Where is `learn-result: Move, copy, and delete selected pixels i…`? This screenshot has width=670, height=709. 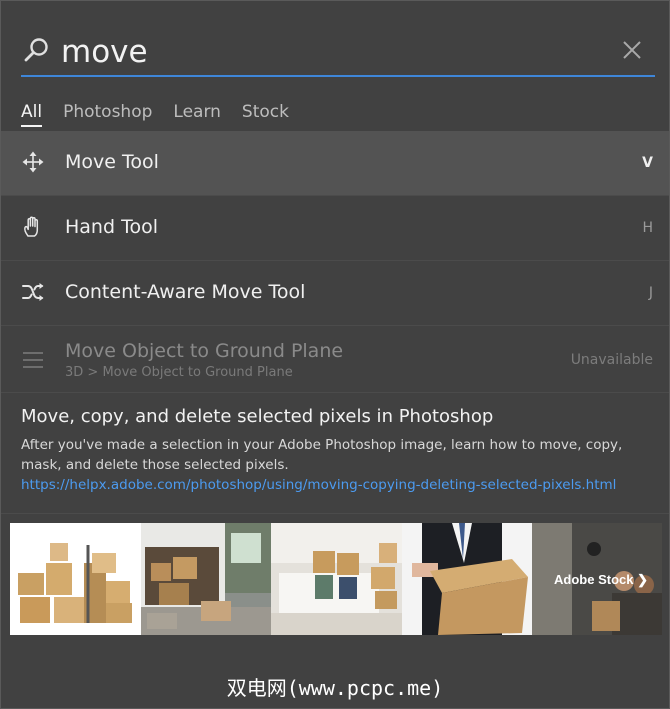
learn-result: Move, copy, and delete selected pixels i… is located at coordinates (341, 449).